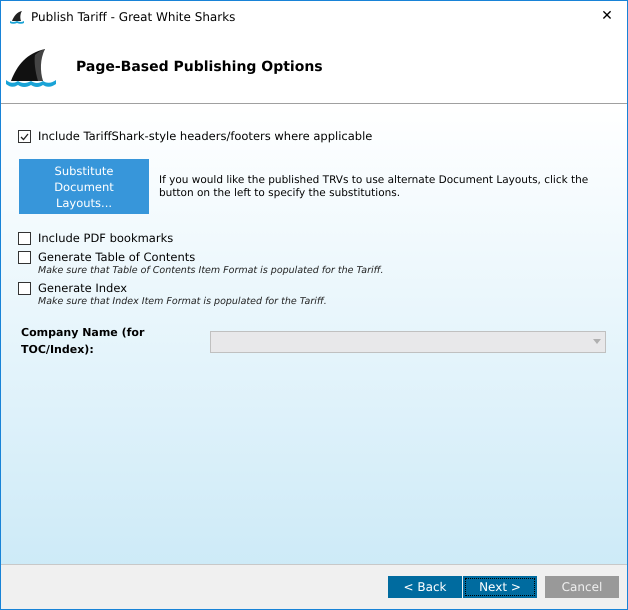 Image resolution: width=628 pixels, height=610 pixels. What do you see at coordinates (106, 238) in the screenshot?
I see `checkbox-label: Include PDF bookmarks` at bounding box center [106, 238].